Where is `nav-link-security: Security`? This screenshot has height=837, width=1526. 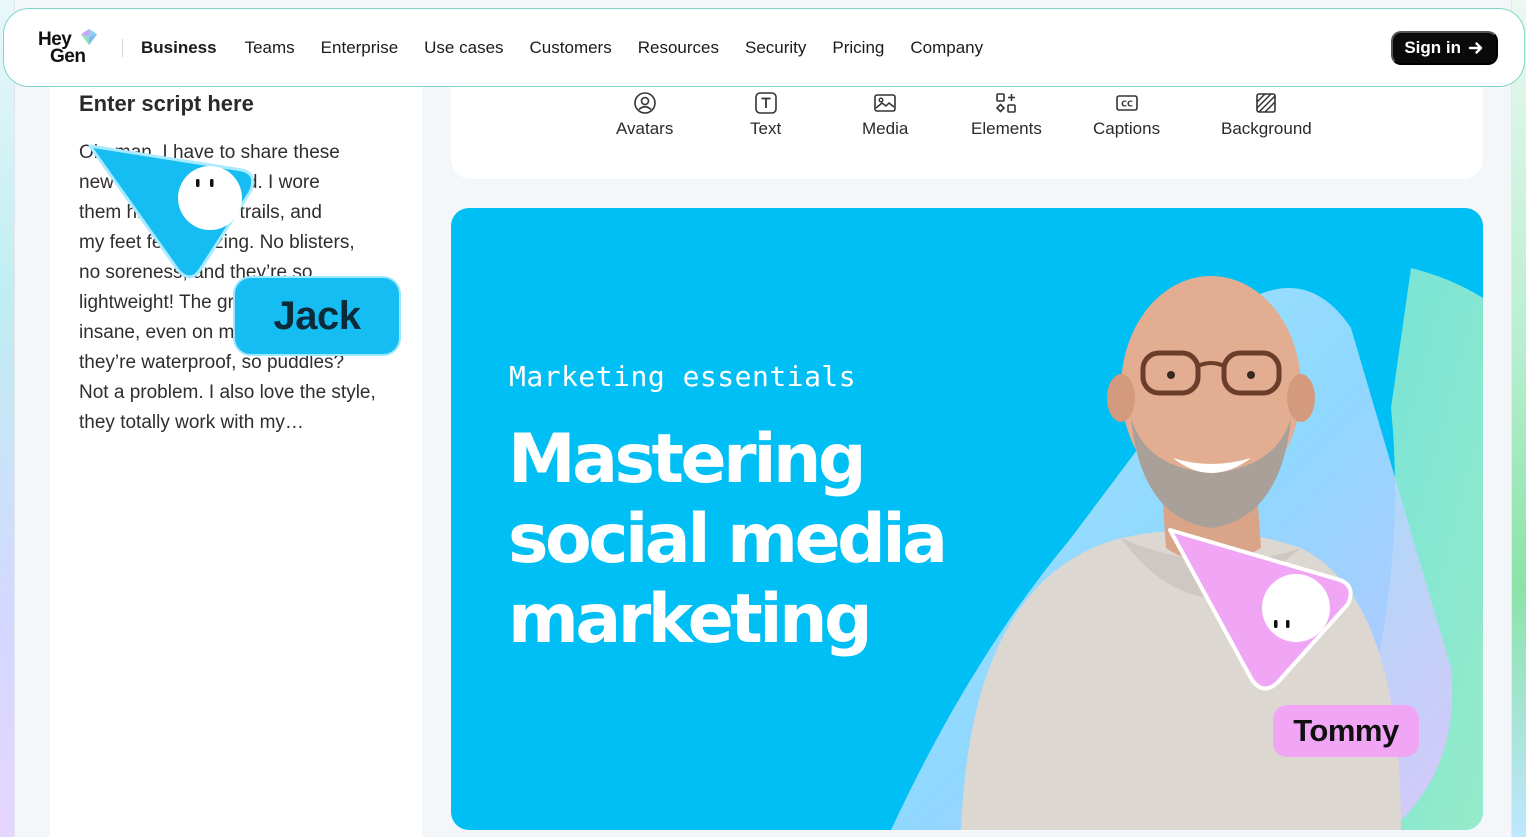 nav-link-security: Security is located at coordinates (775, 48).